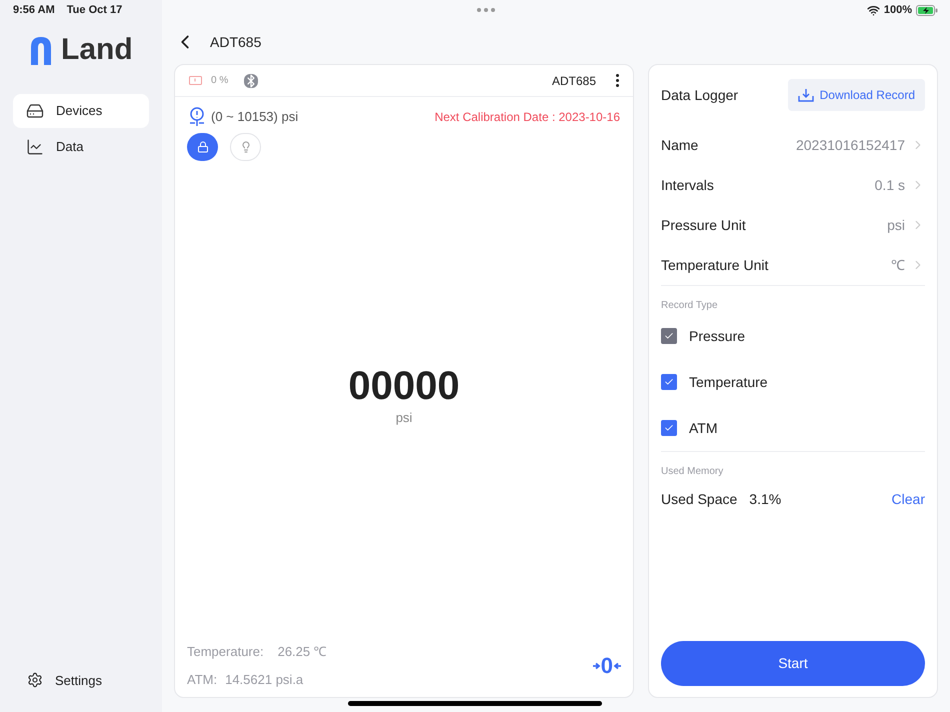 Image resolution: width=950 pixels, height=712 pixels. Describe the element at coordinates (81, 147) in the screenshot. I see `sidebar-item: Data` at that location.